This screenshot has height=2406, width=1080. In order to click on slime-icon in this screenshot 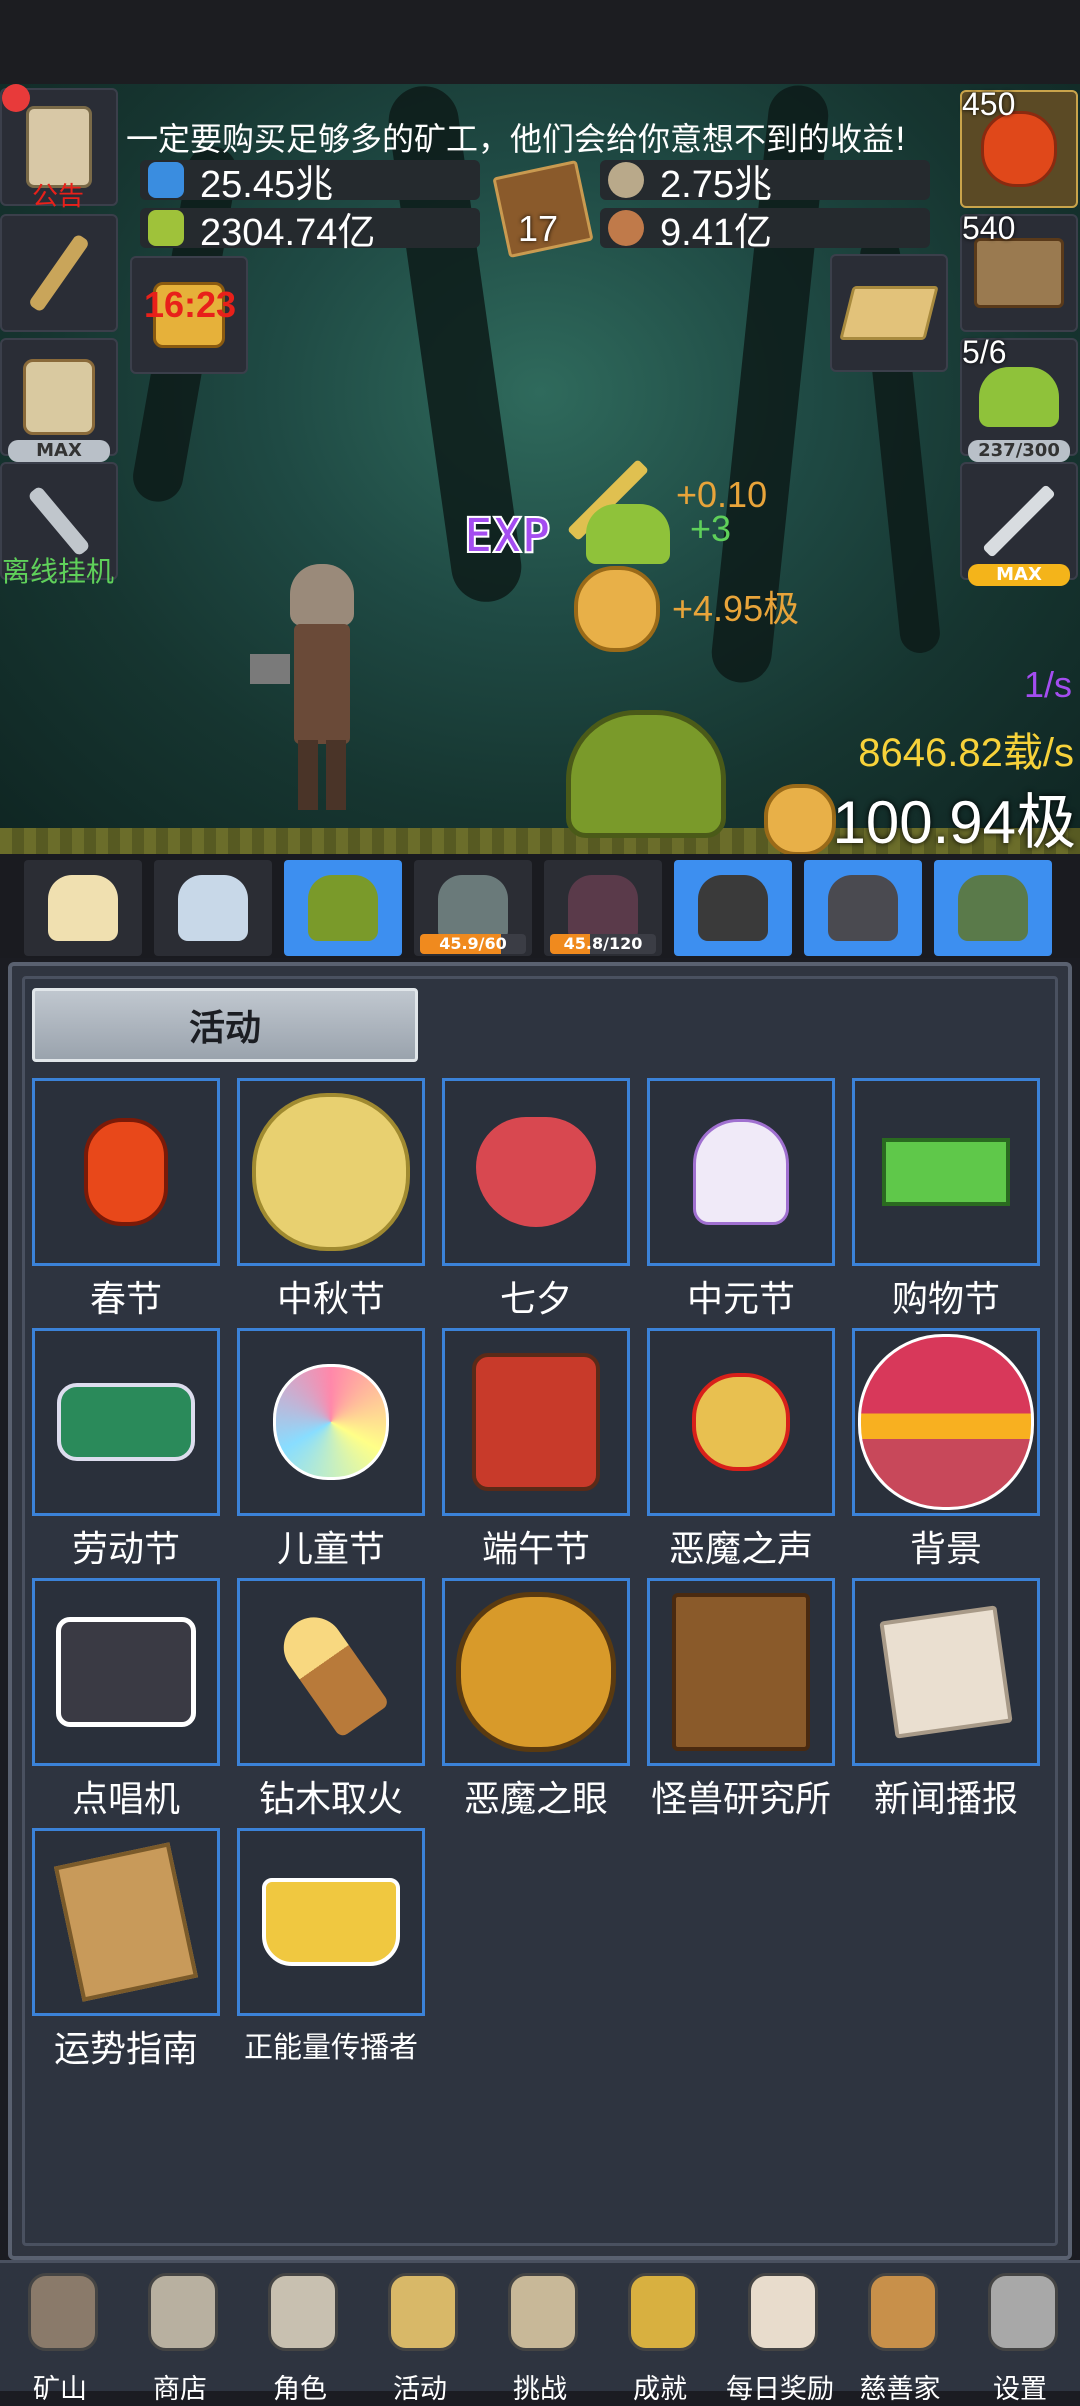, I will do `click(1019, 397)`.